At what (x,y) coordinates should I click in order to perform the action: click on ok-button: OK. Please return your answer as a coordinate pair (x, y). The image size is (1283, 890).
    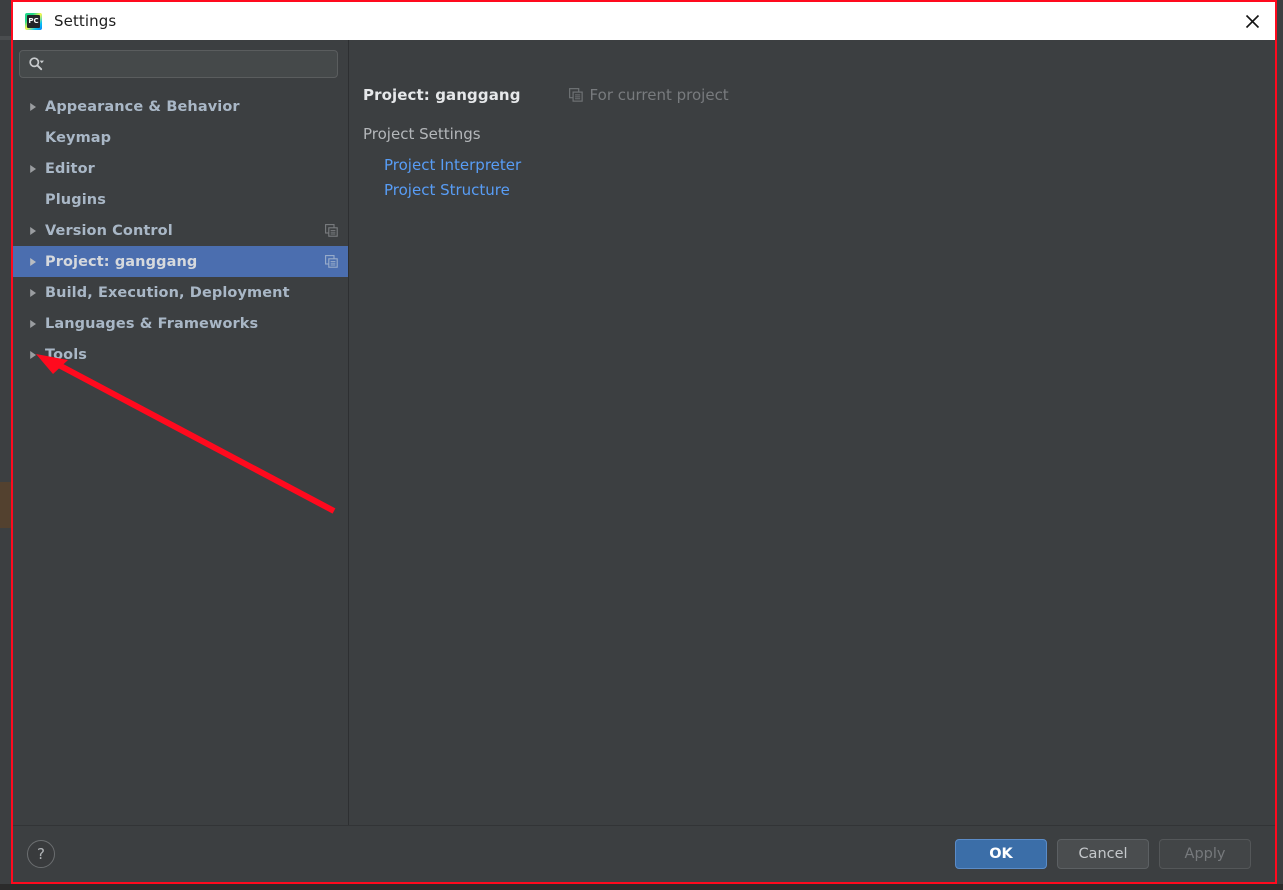
    Looking at the image, I should click on (1001, 854).